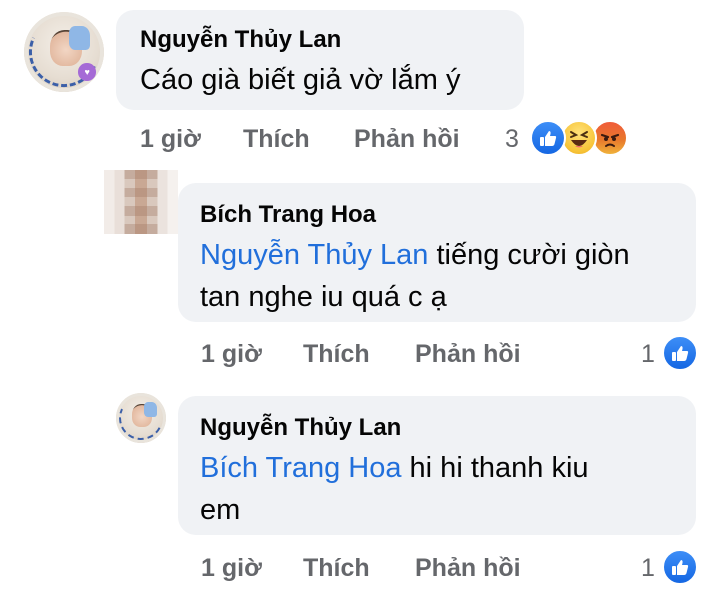 The width and height of the screenshot is (720, 604). What do you see at coordinates (220, 510) in the screenshot?
I see `comment-text-line-2: em` at bounding box center [220, 510].